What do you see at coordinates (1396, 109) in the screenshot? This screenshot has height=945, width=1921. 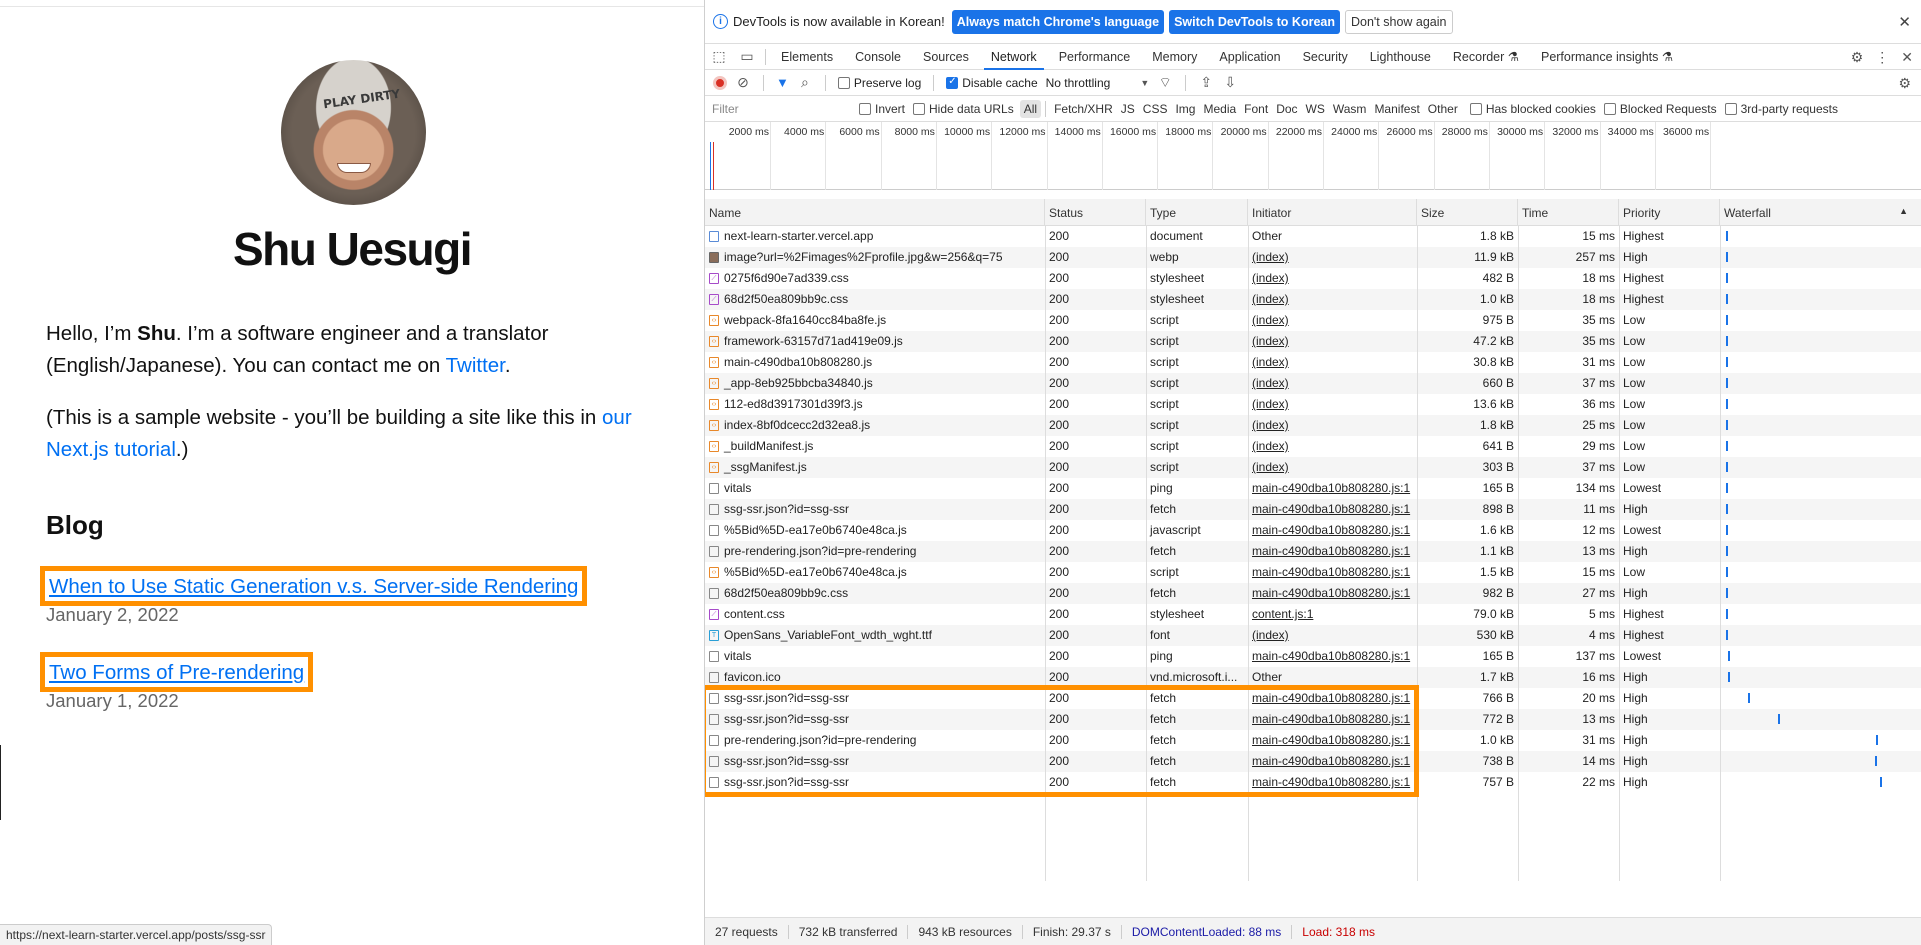 I see `filter-type-manifest: Manifest` at bounding box center [1396, 109].